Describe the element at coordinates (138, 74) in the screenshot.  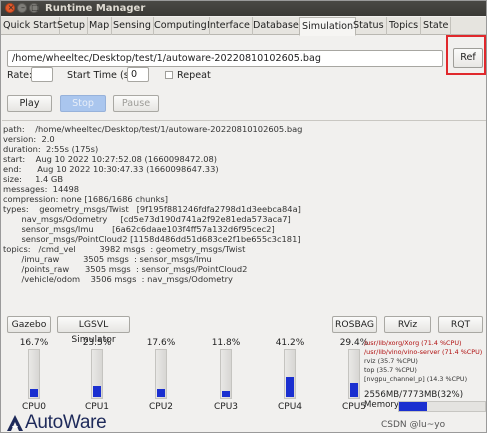
I see `start-time-input: 0` at that location.